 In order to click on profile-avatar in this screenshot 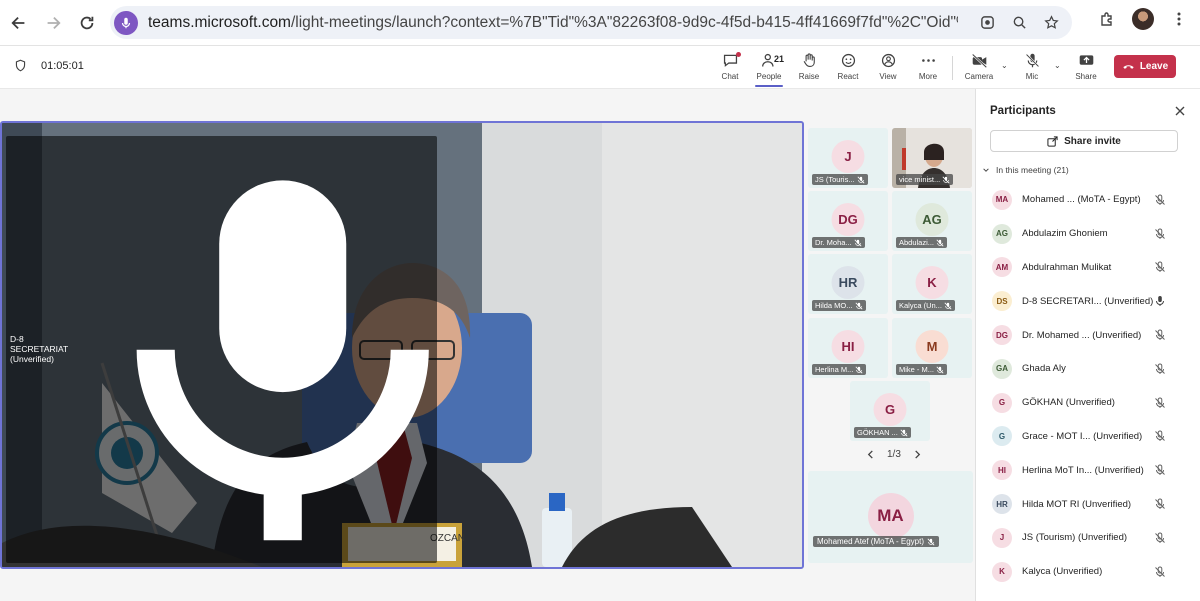, I will do `click(1143, 19)`.